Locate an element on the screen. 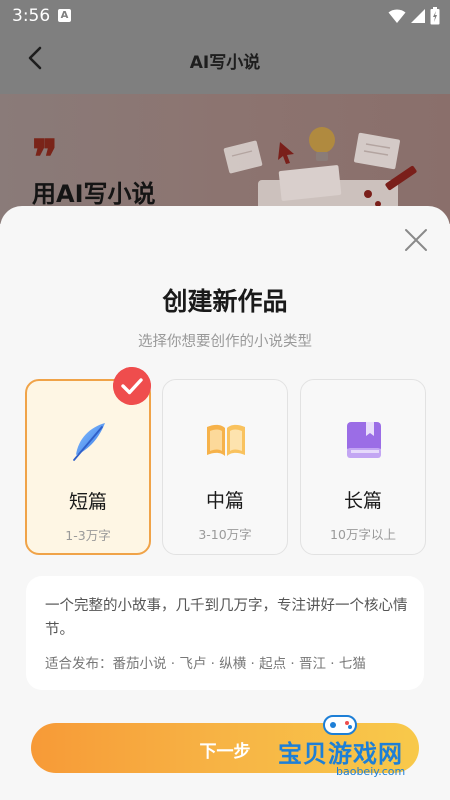  novel-type-medium-card: 中篇 3-10万字 is located at coordinates (225, 467).